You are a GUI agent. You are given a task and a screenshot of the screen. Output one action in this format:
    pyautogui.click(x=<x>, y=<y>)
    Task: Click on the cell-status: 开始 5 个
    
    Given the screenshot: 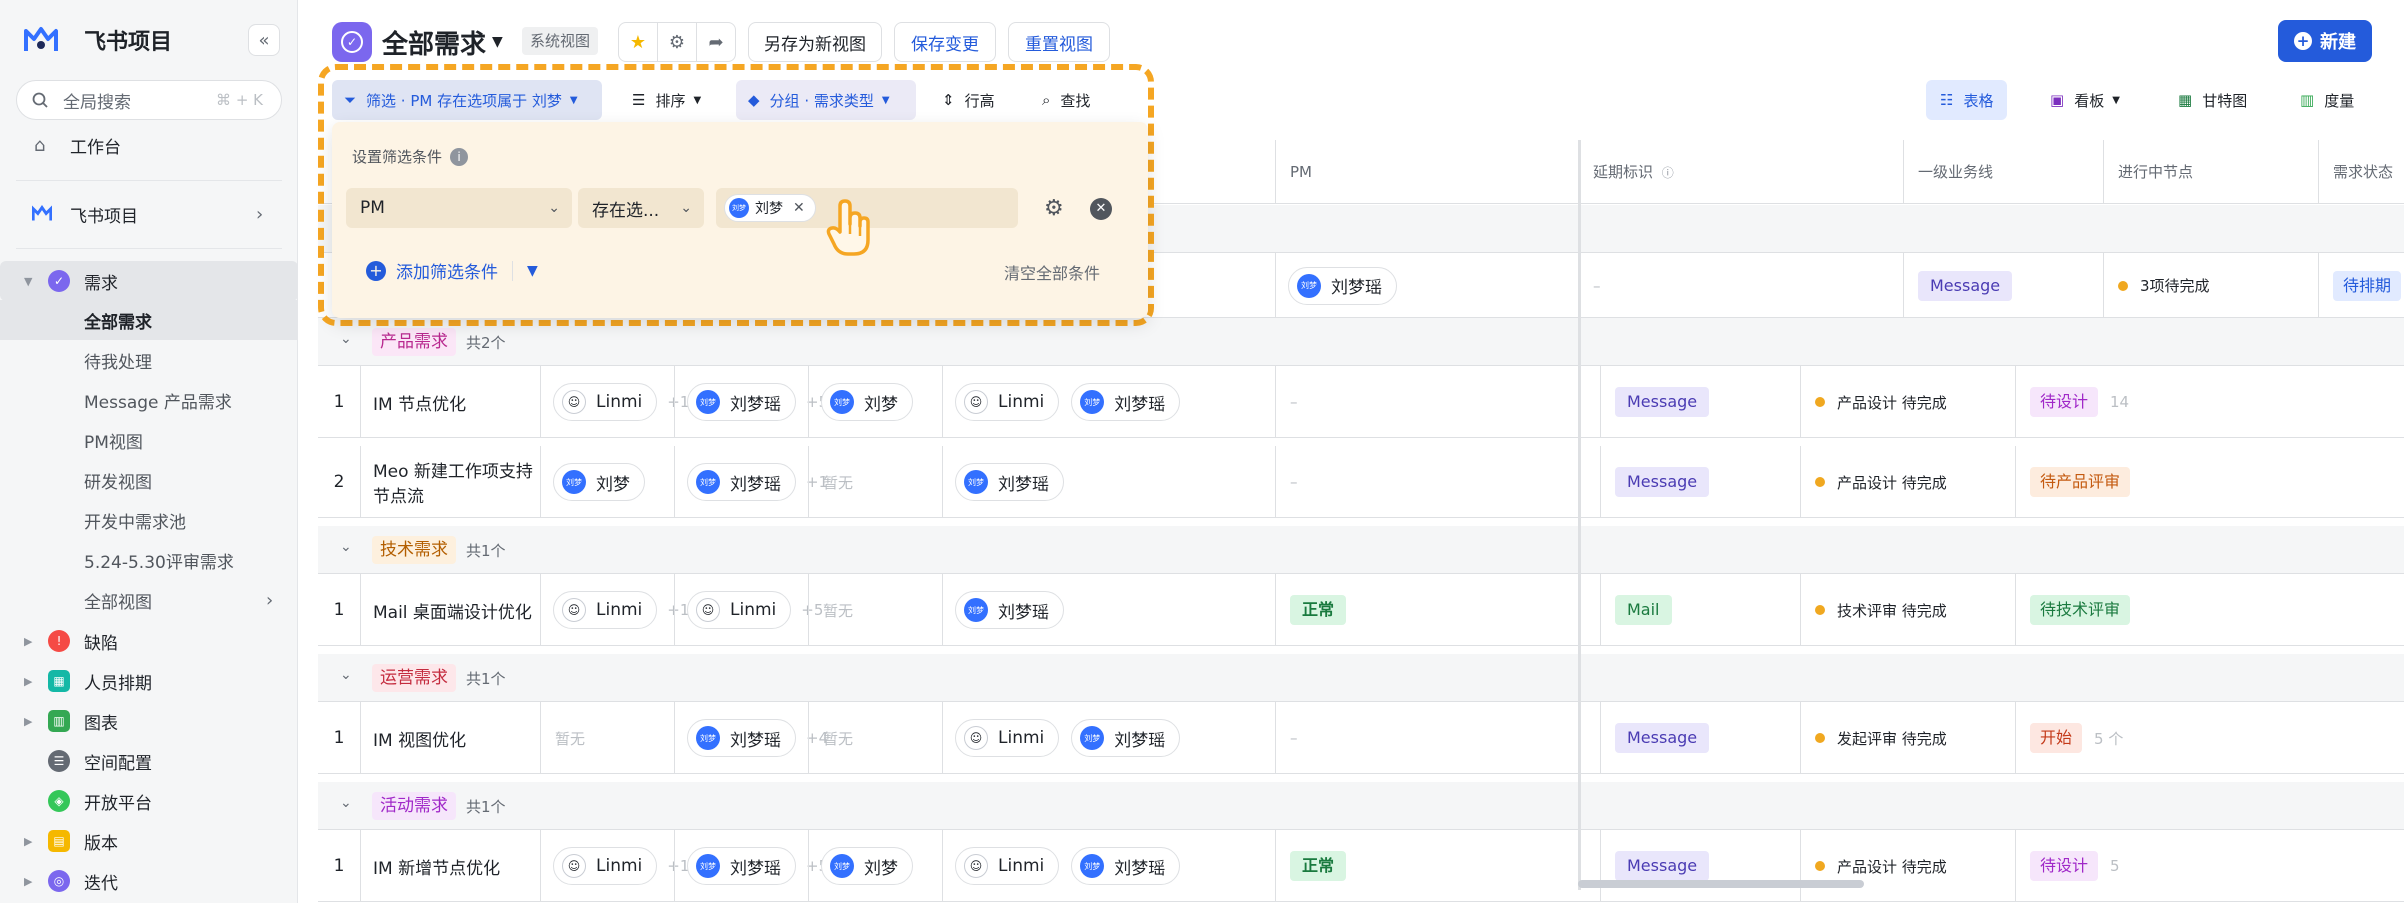 What is the action you would take?
    pyautogui.click(x=2209, y=738)
    